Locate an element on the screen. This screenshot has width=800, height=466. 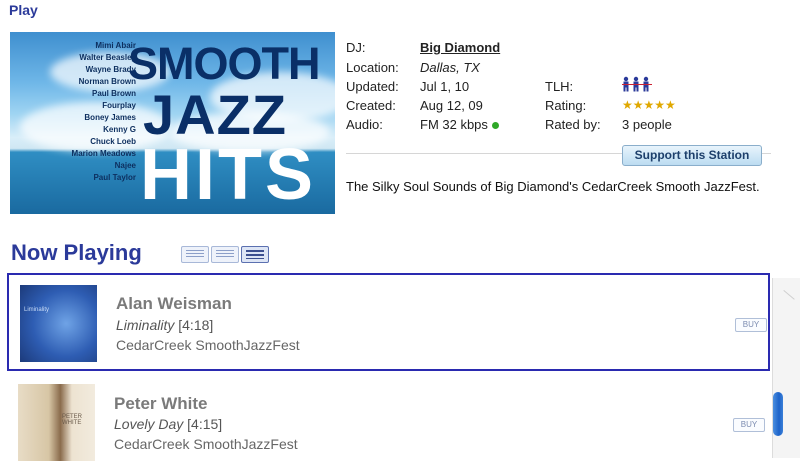
created-label: Created: is located at coordinates (371, 105).